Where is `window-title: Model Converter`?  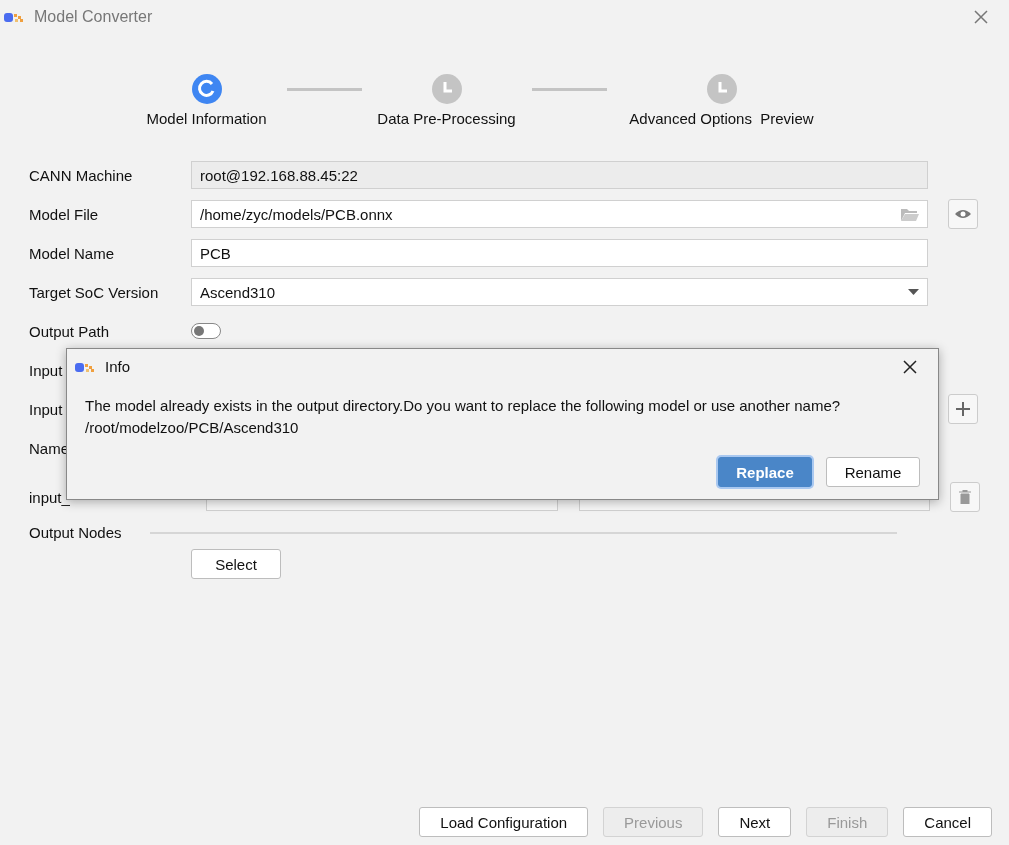 window-title: Model Converter is located at coordinates (94, 17).